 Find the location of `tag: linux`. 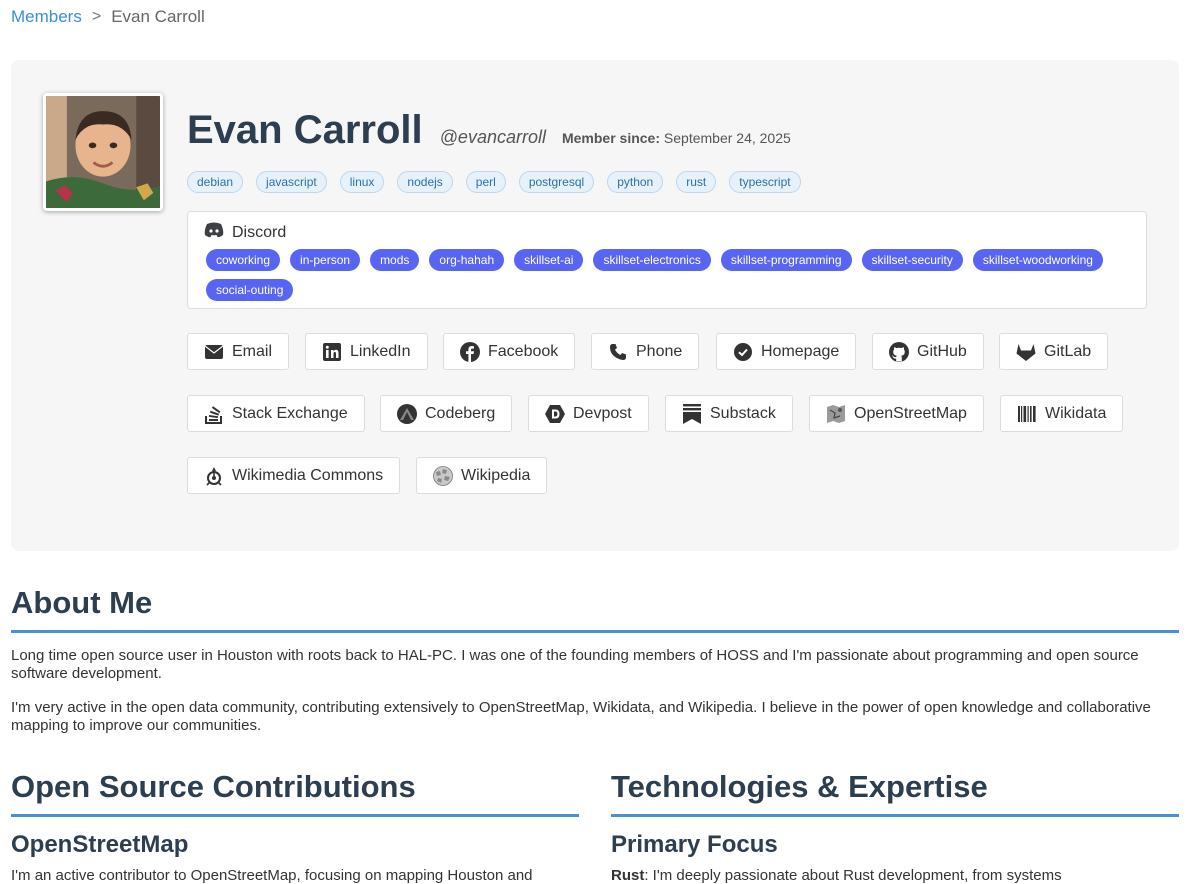

tag: linux is located at coordinates (362, 182).